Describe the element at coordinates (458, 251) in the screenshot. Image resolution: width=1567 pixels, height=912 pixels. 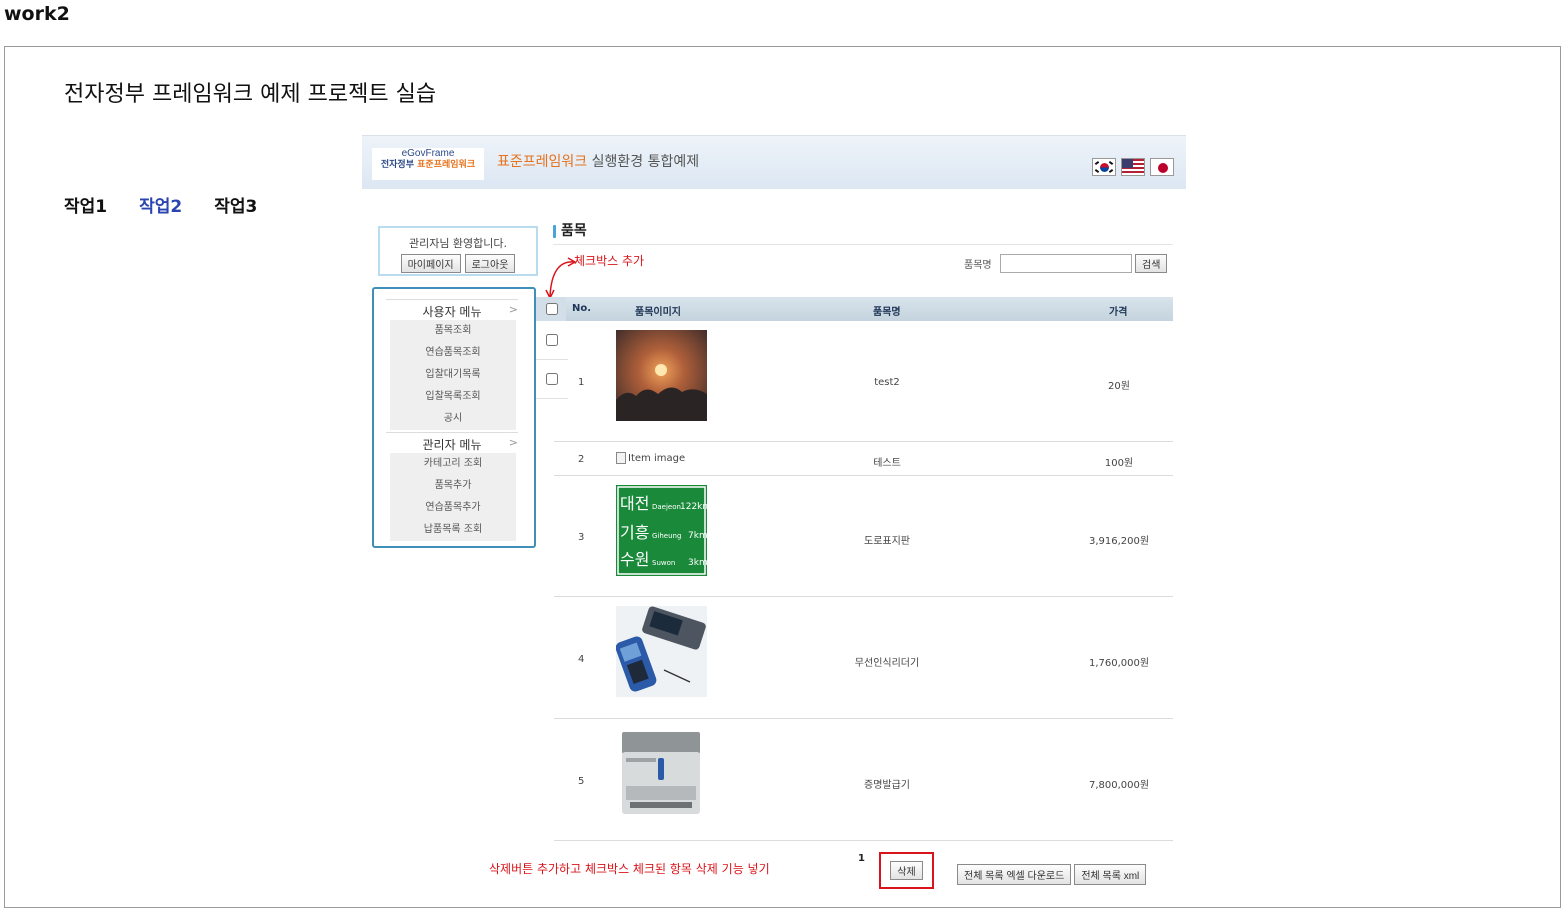
I see `welcome-box: 관리자님 환영합니다. 마이페이지 로그아웃` at that location.